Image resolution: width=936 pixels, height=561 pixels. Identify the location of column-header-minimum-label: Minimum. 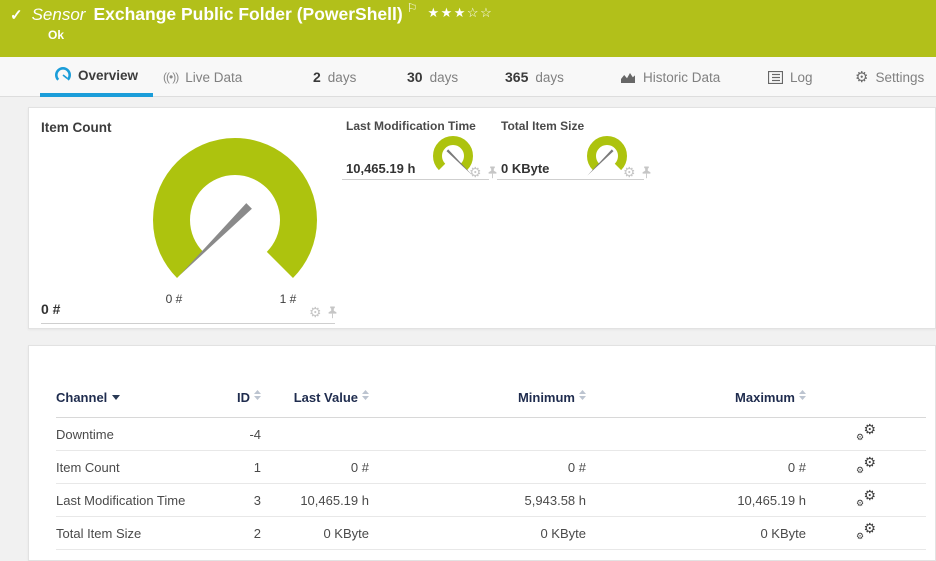
(546, 397).